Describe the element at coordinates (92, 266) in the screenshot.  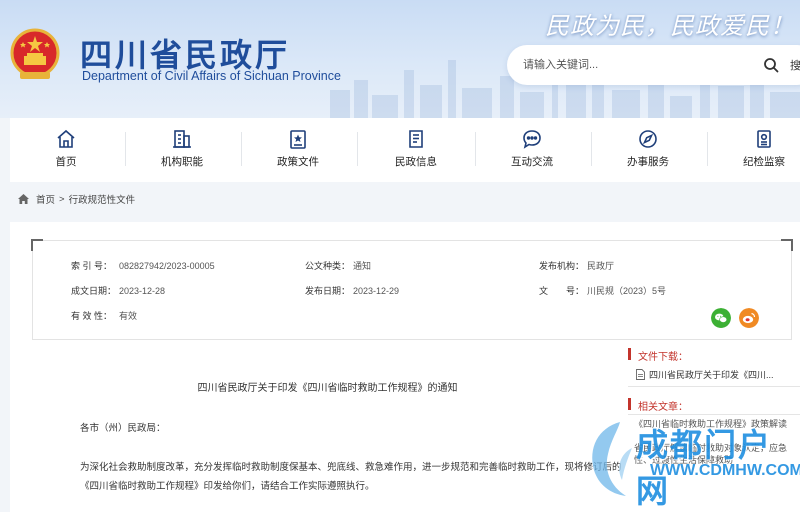
I see `meta-label: 索 引 号：` at that location.